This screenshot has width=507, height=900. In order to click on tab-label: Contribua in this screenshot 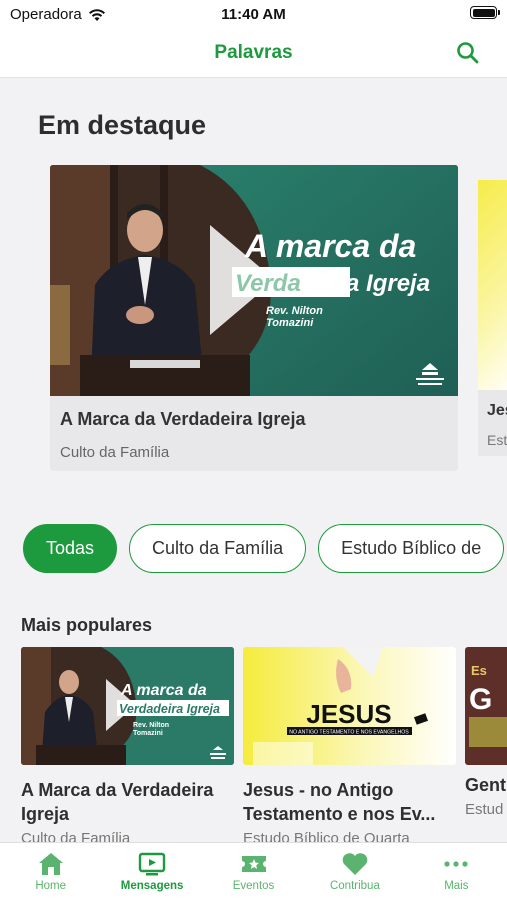, I will do `click(354, 886)`.